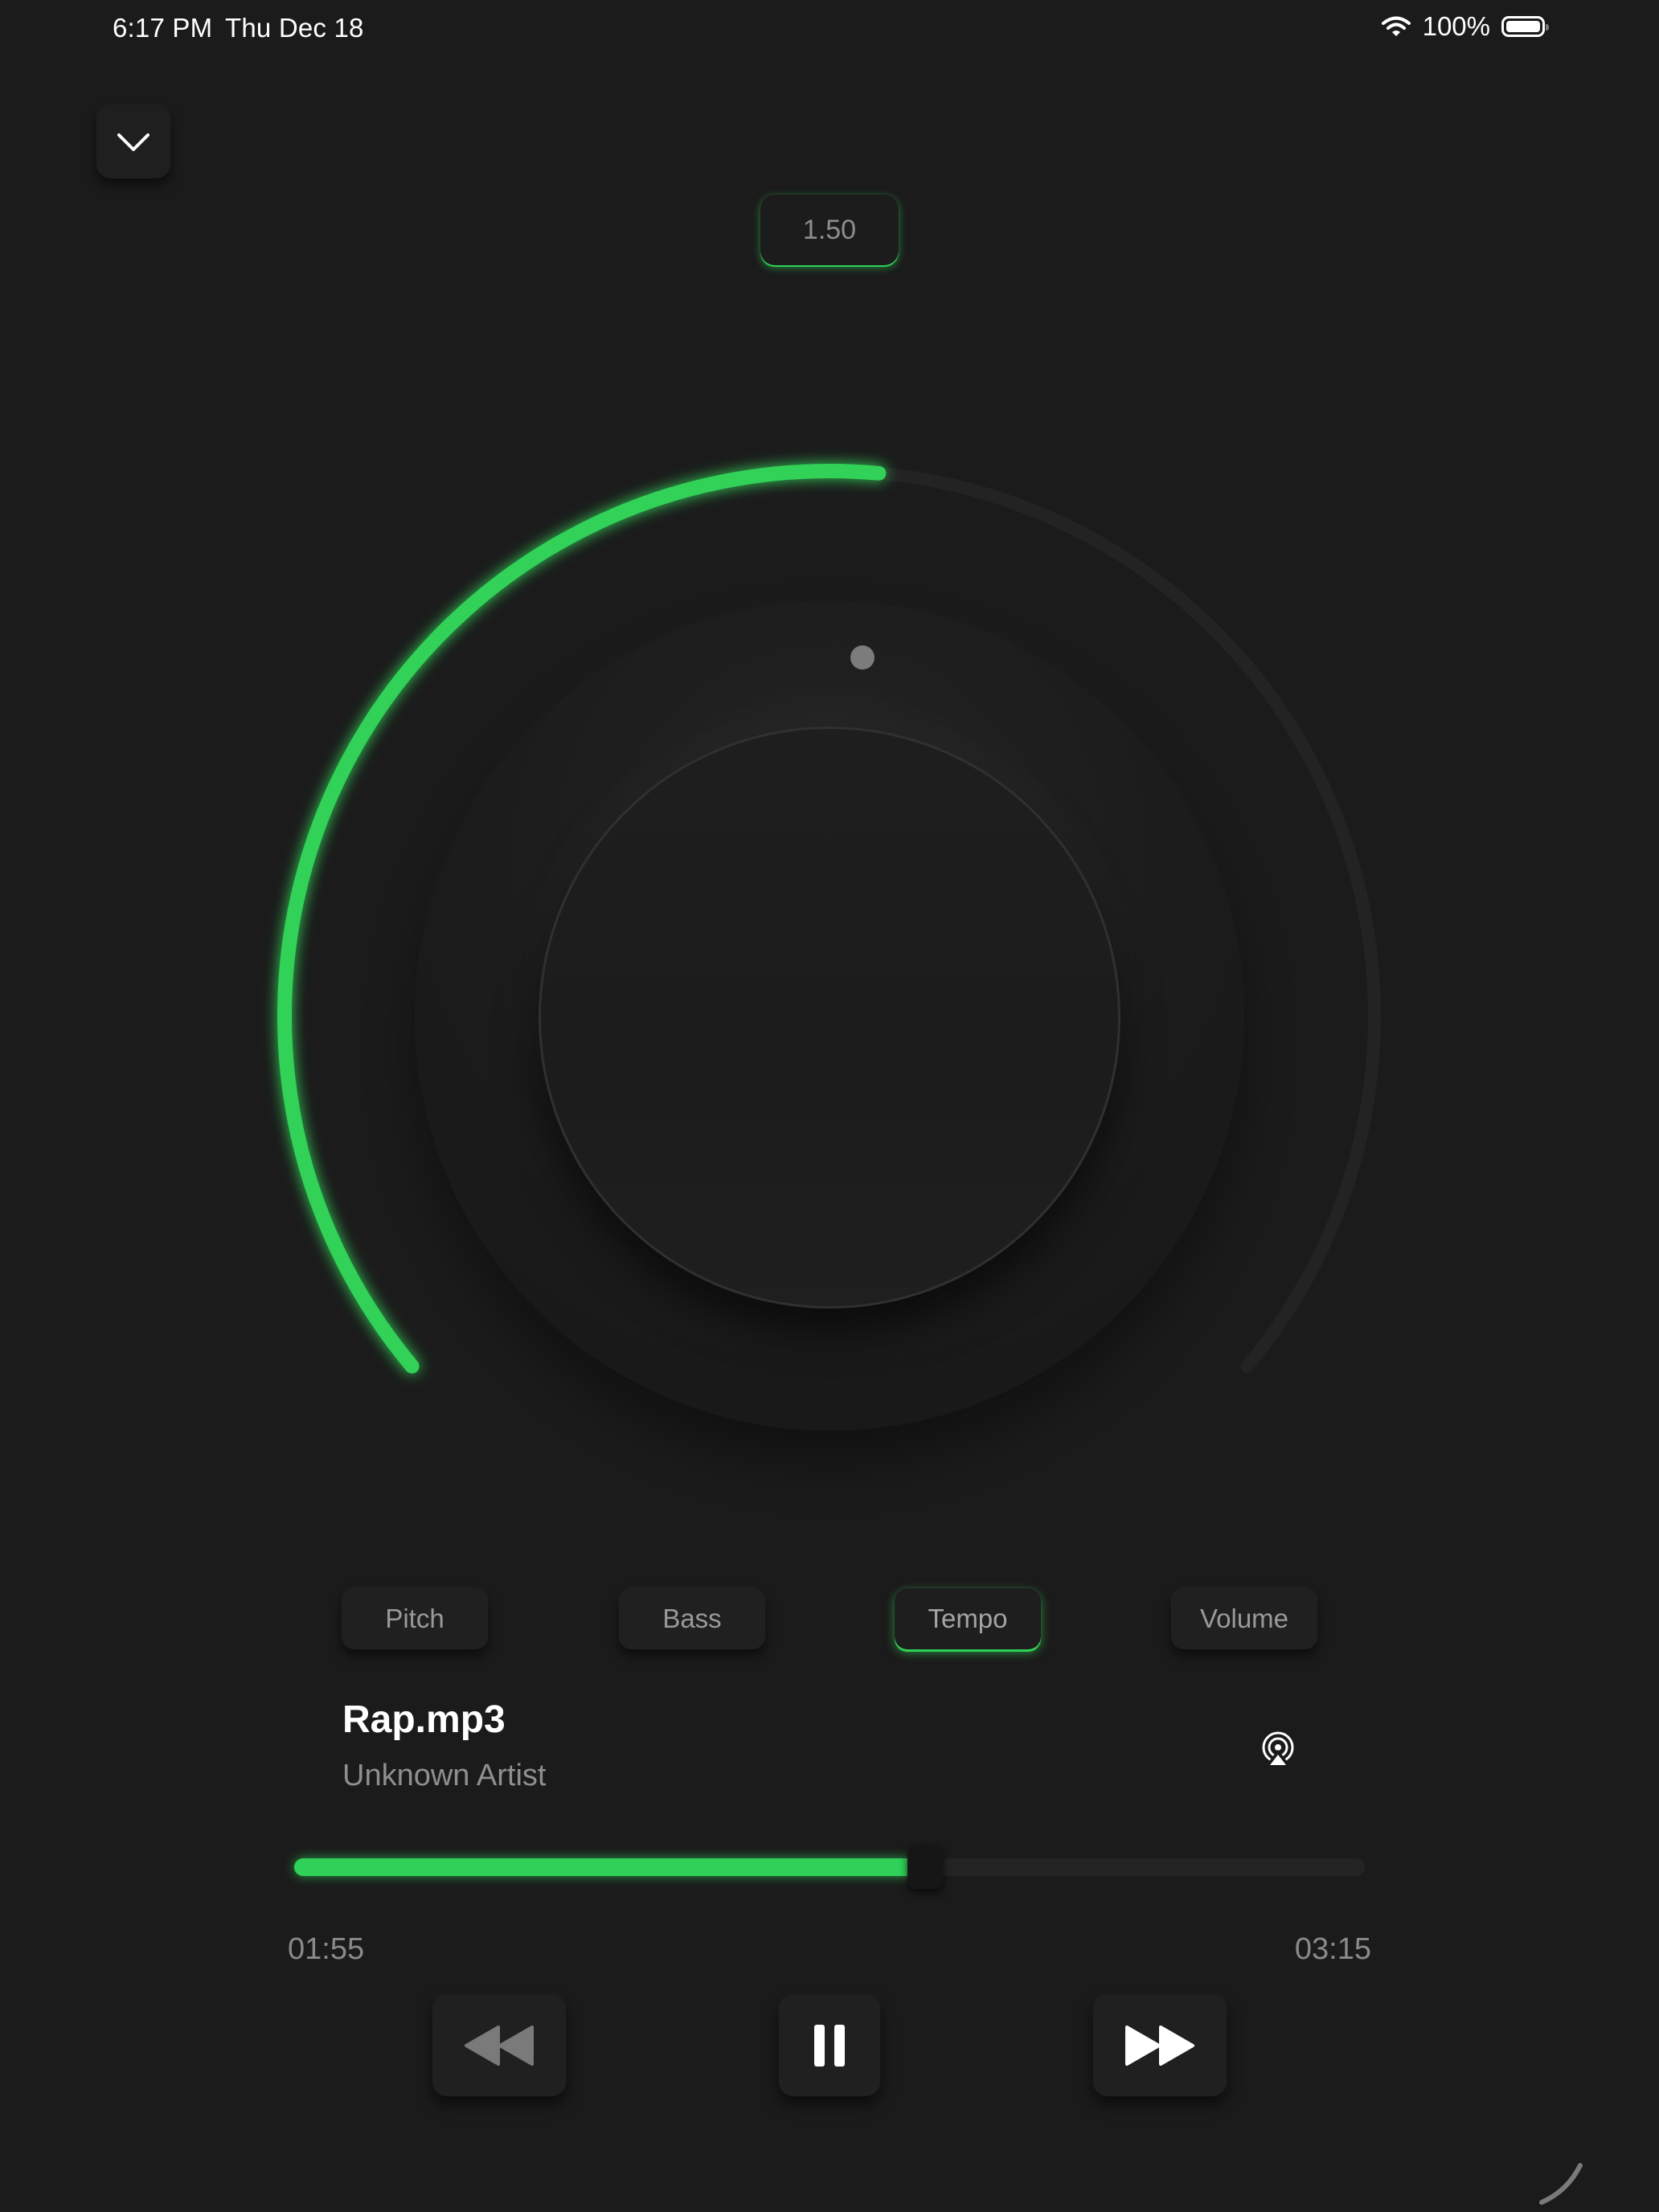 This screenshot has height=2212, width=1659. I want to click on fast-forward-icon, so click(1159, 2046).